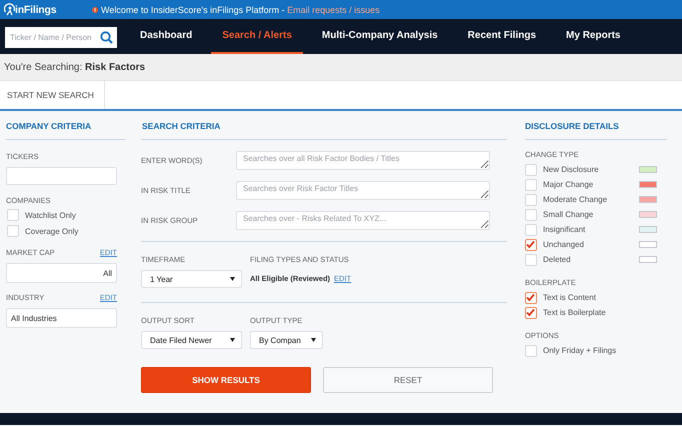 This screenshot has height=426, width=682. What do you see at coordinates (363, 160) in the screenshot?
I see `text-area: Searches over all Risk Factor Bodies / Titles` at bounding box center [363, 160].